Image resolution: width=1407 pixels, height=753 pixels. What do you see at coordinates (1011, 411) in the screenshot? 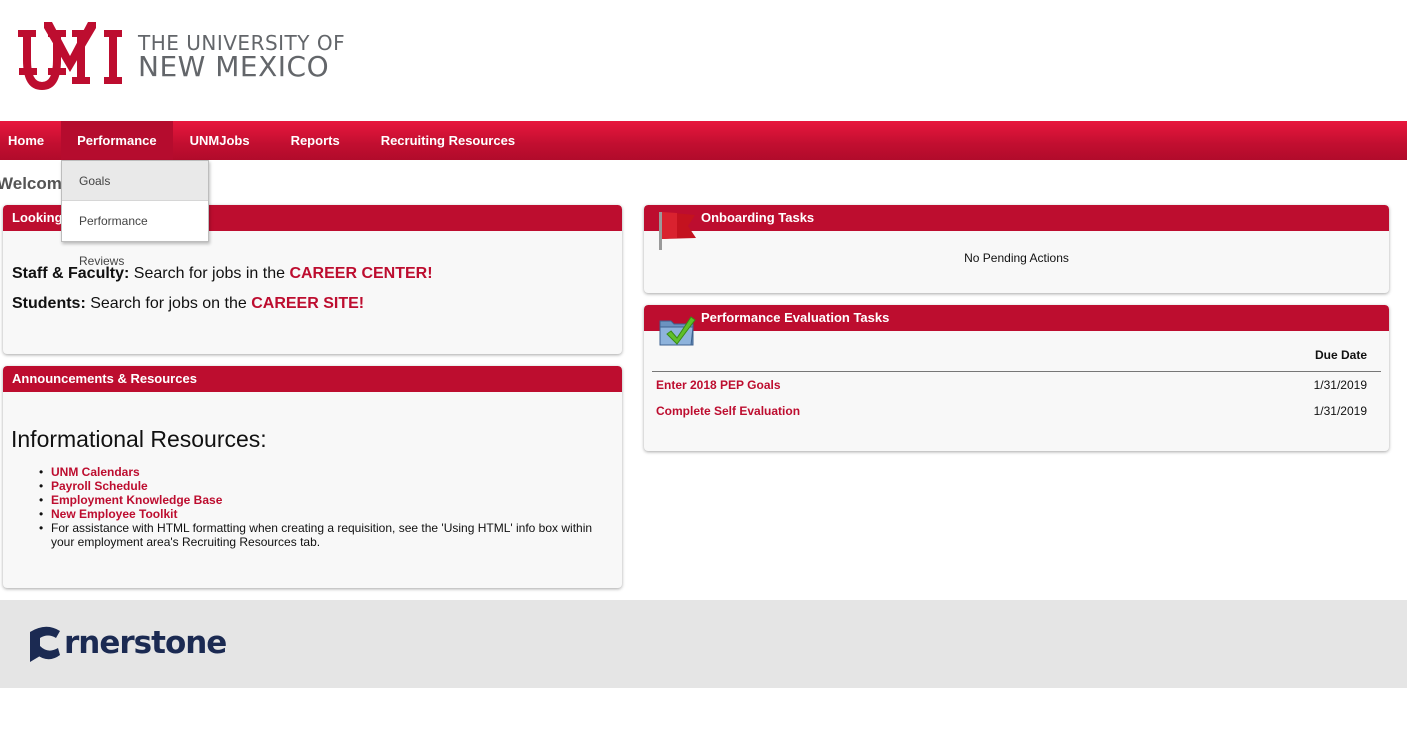
I see `table-row: Complete Self Evaluation 1/31/2019` at bounding box center [1011, 411].